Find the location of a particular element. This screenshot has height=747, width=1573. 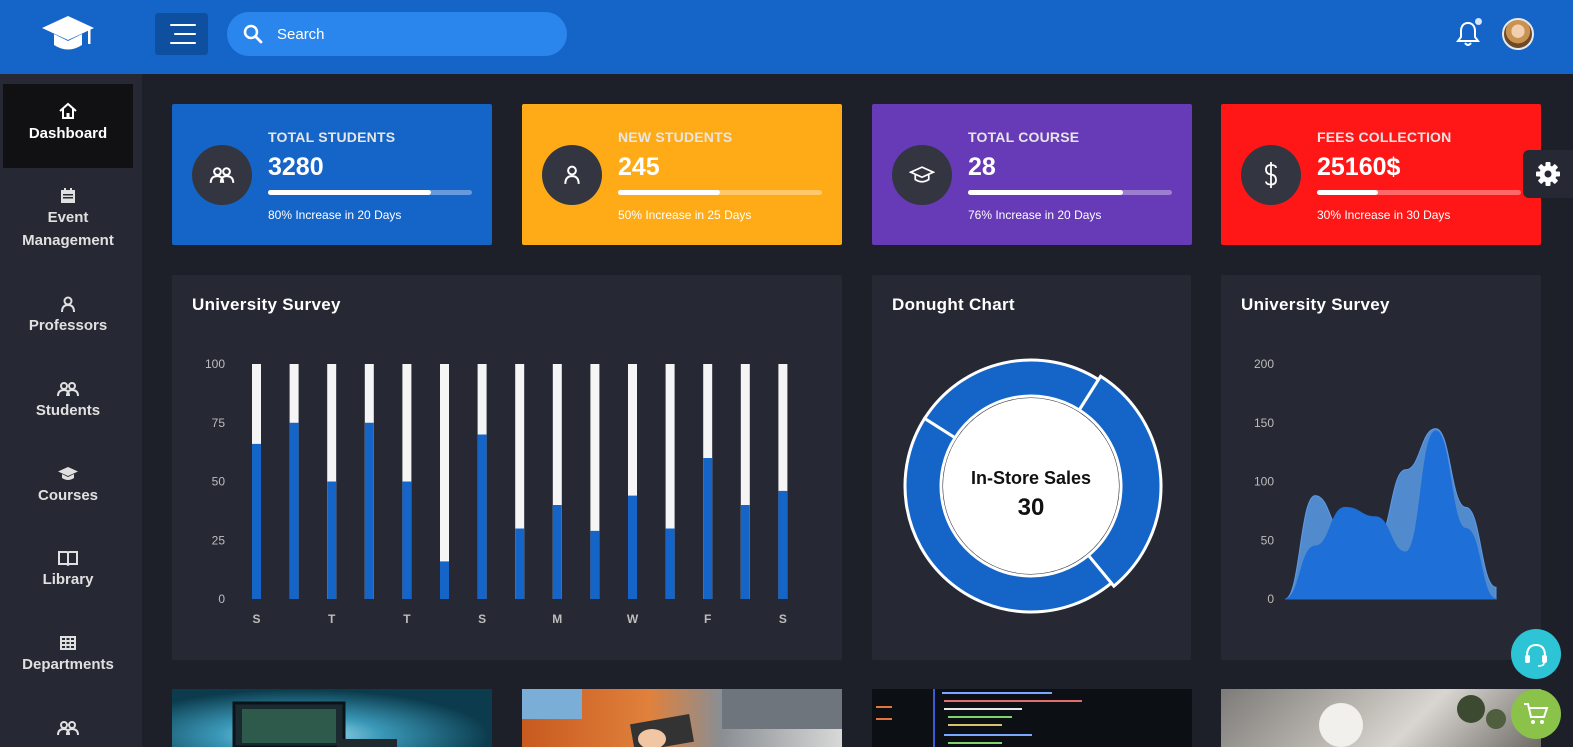

sidebar-item-professors: Professors is located at coordinates (68, 316).